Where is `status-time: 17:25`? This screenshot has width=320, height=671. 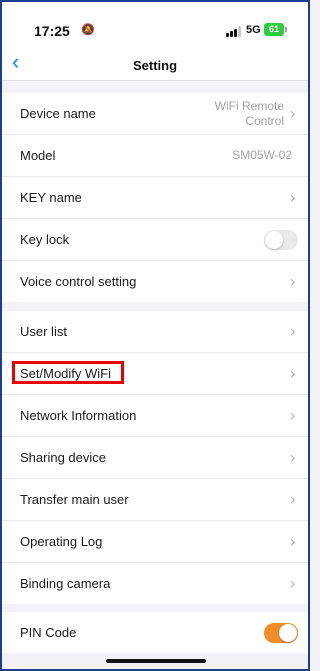 status-time: 17:25 is located at coordinates (52, 31).